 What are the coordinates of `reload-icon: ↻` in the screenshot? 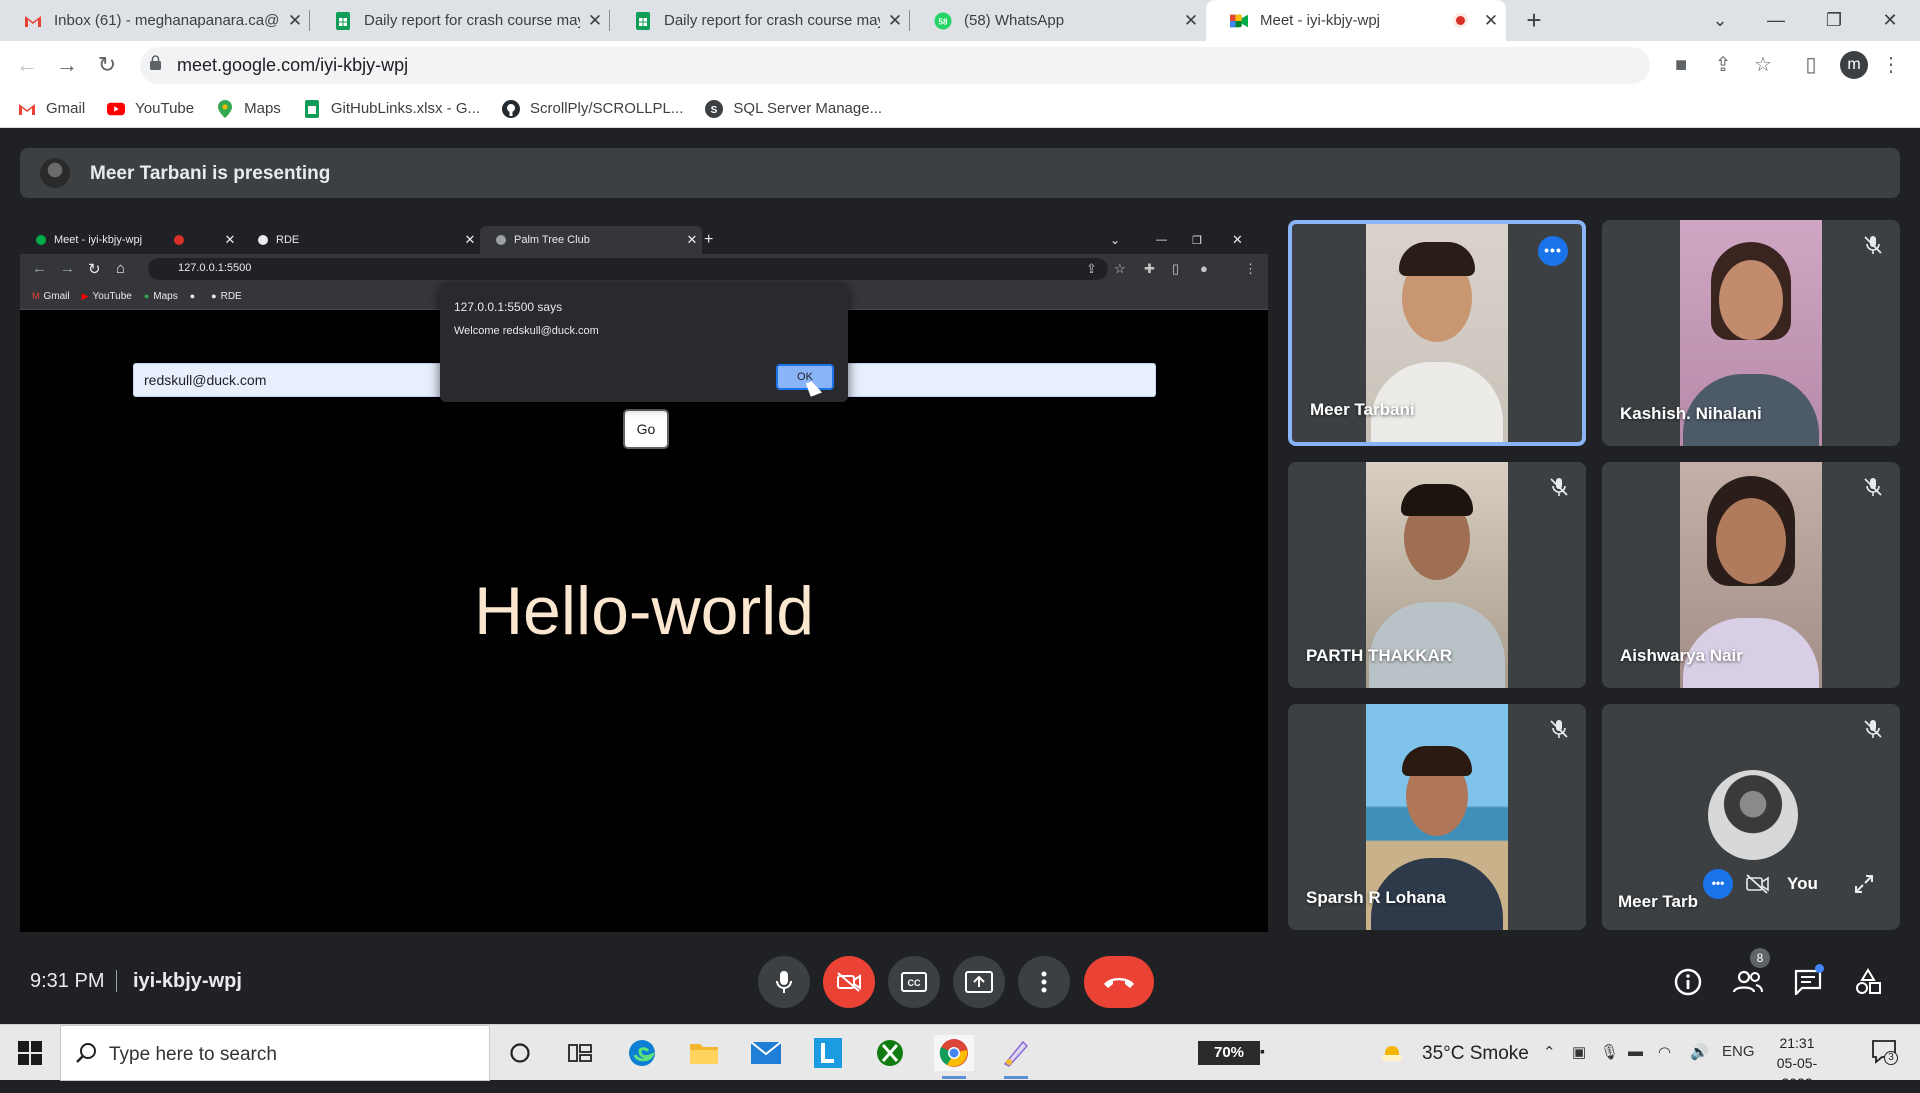 It's located at (107, 65).